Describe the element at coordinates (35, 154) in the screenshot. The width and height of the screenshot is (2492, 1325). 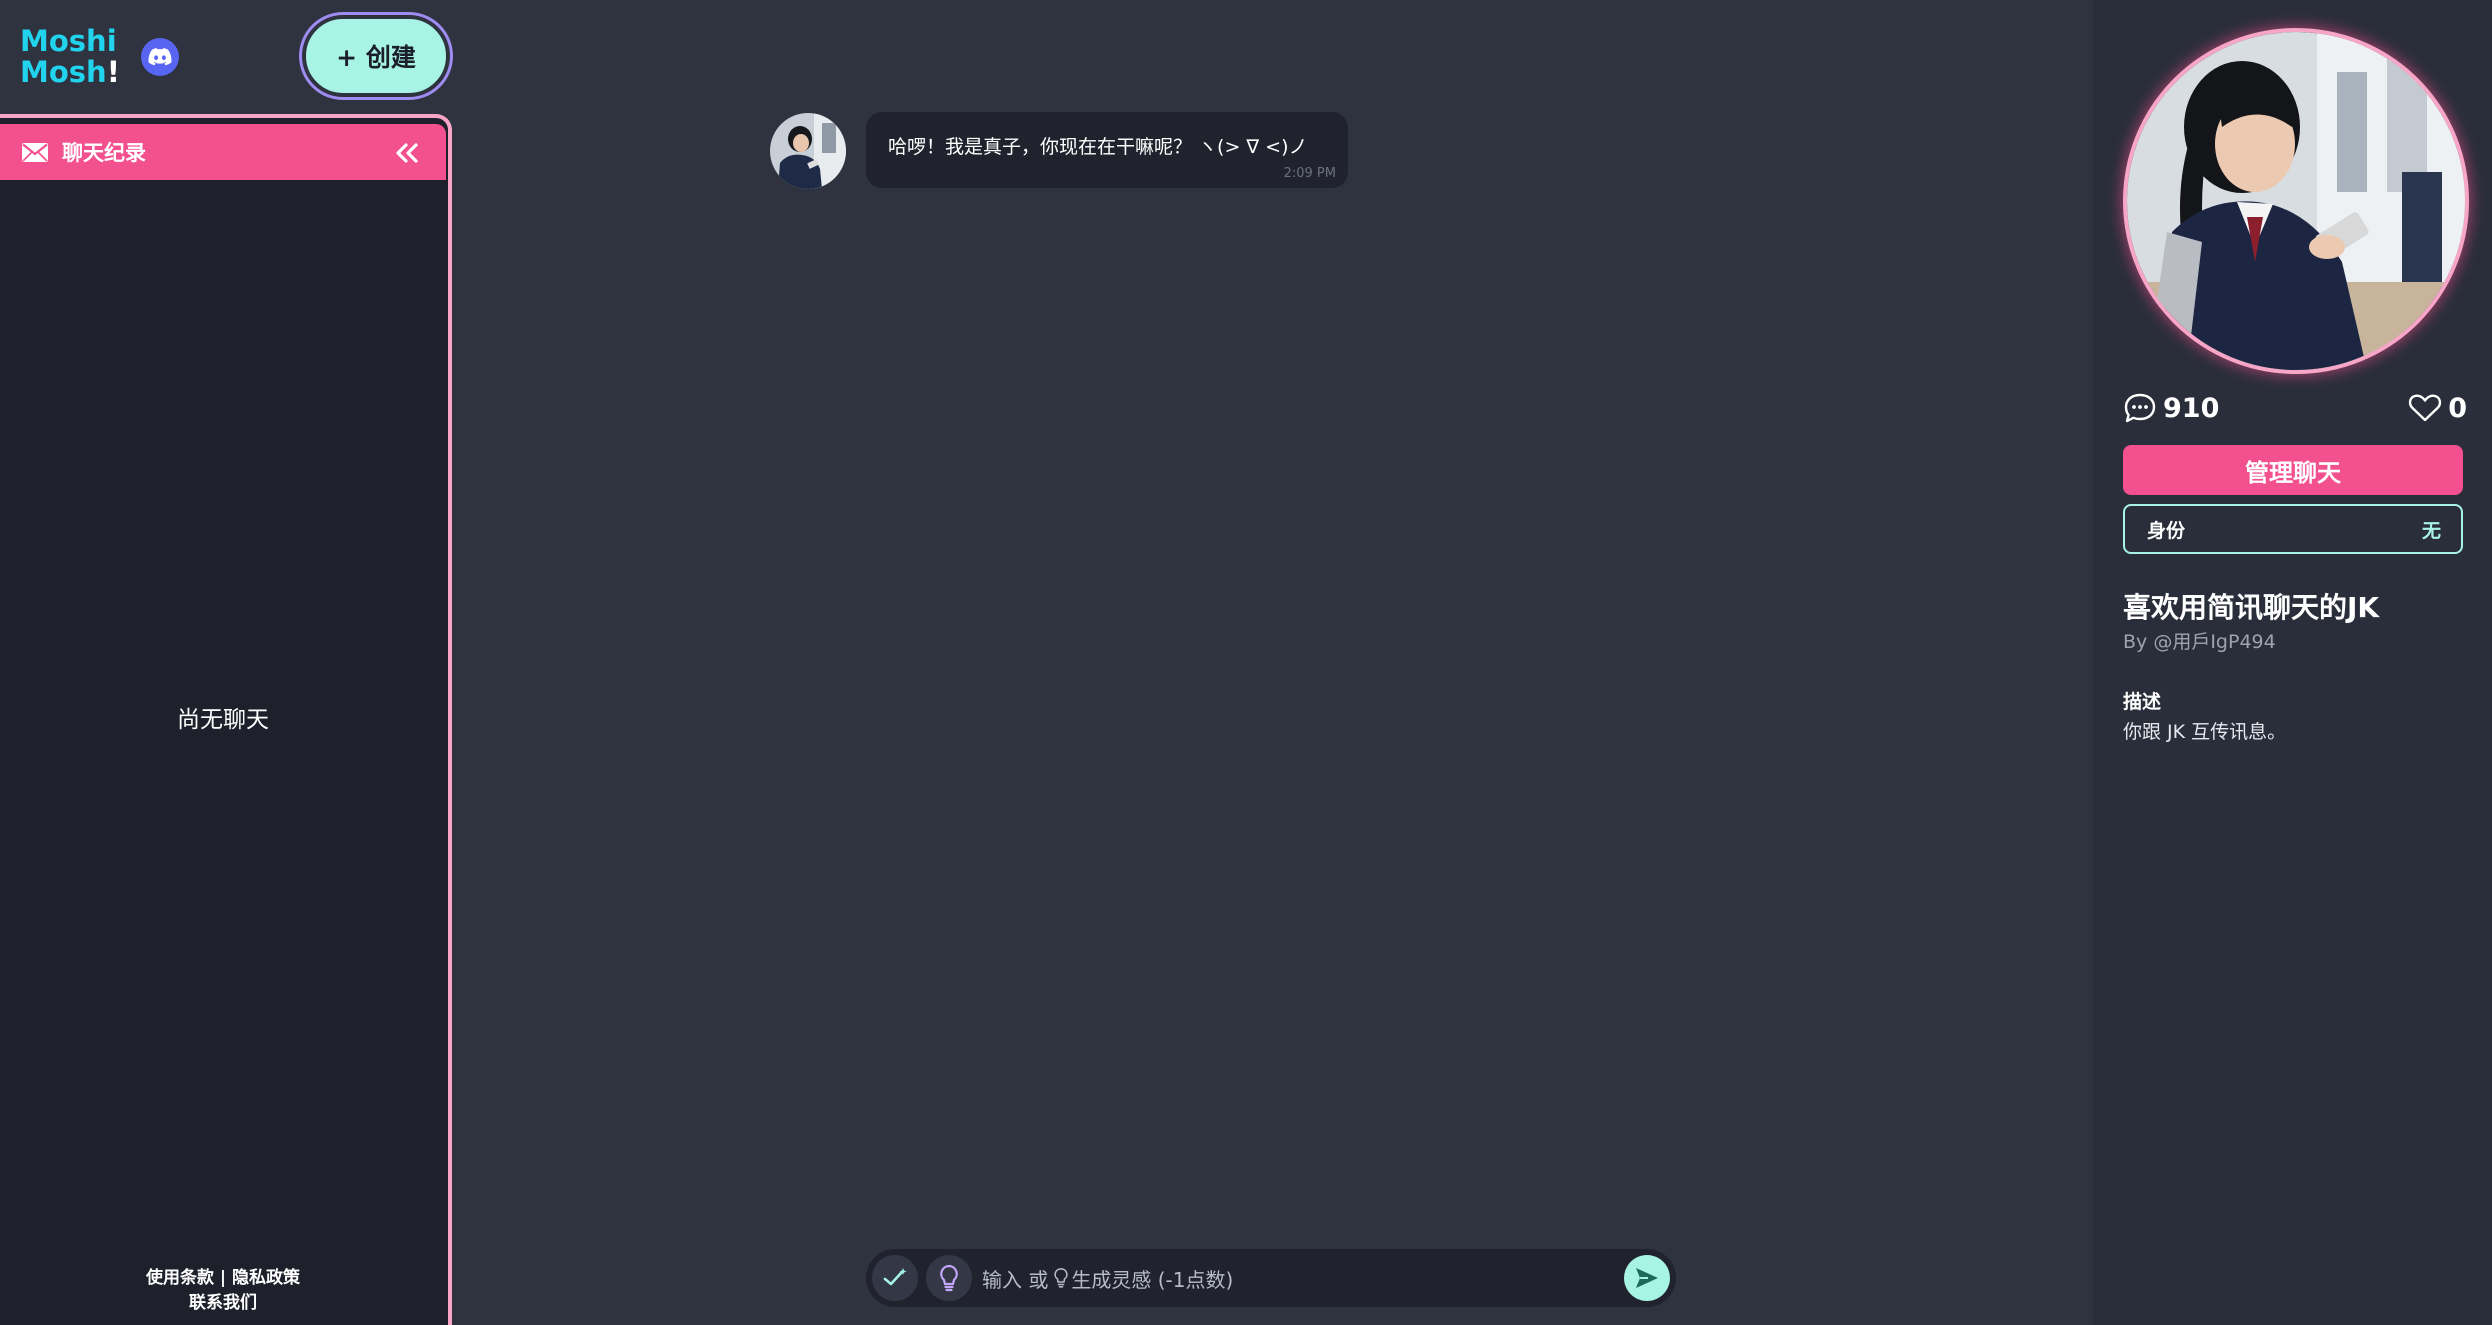
I see `mail-icon` at that location.